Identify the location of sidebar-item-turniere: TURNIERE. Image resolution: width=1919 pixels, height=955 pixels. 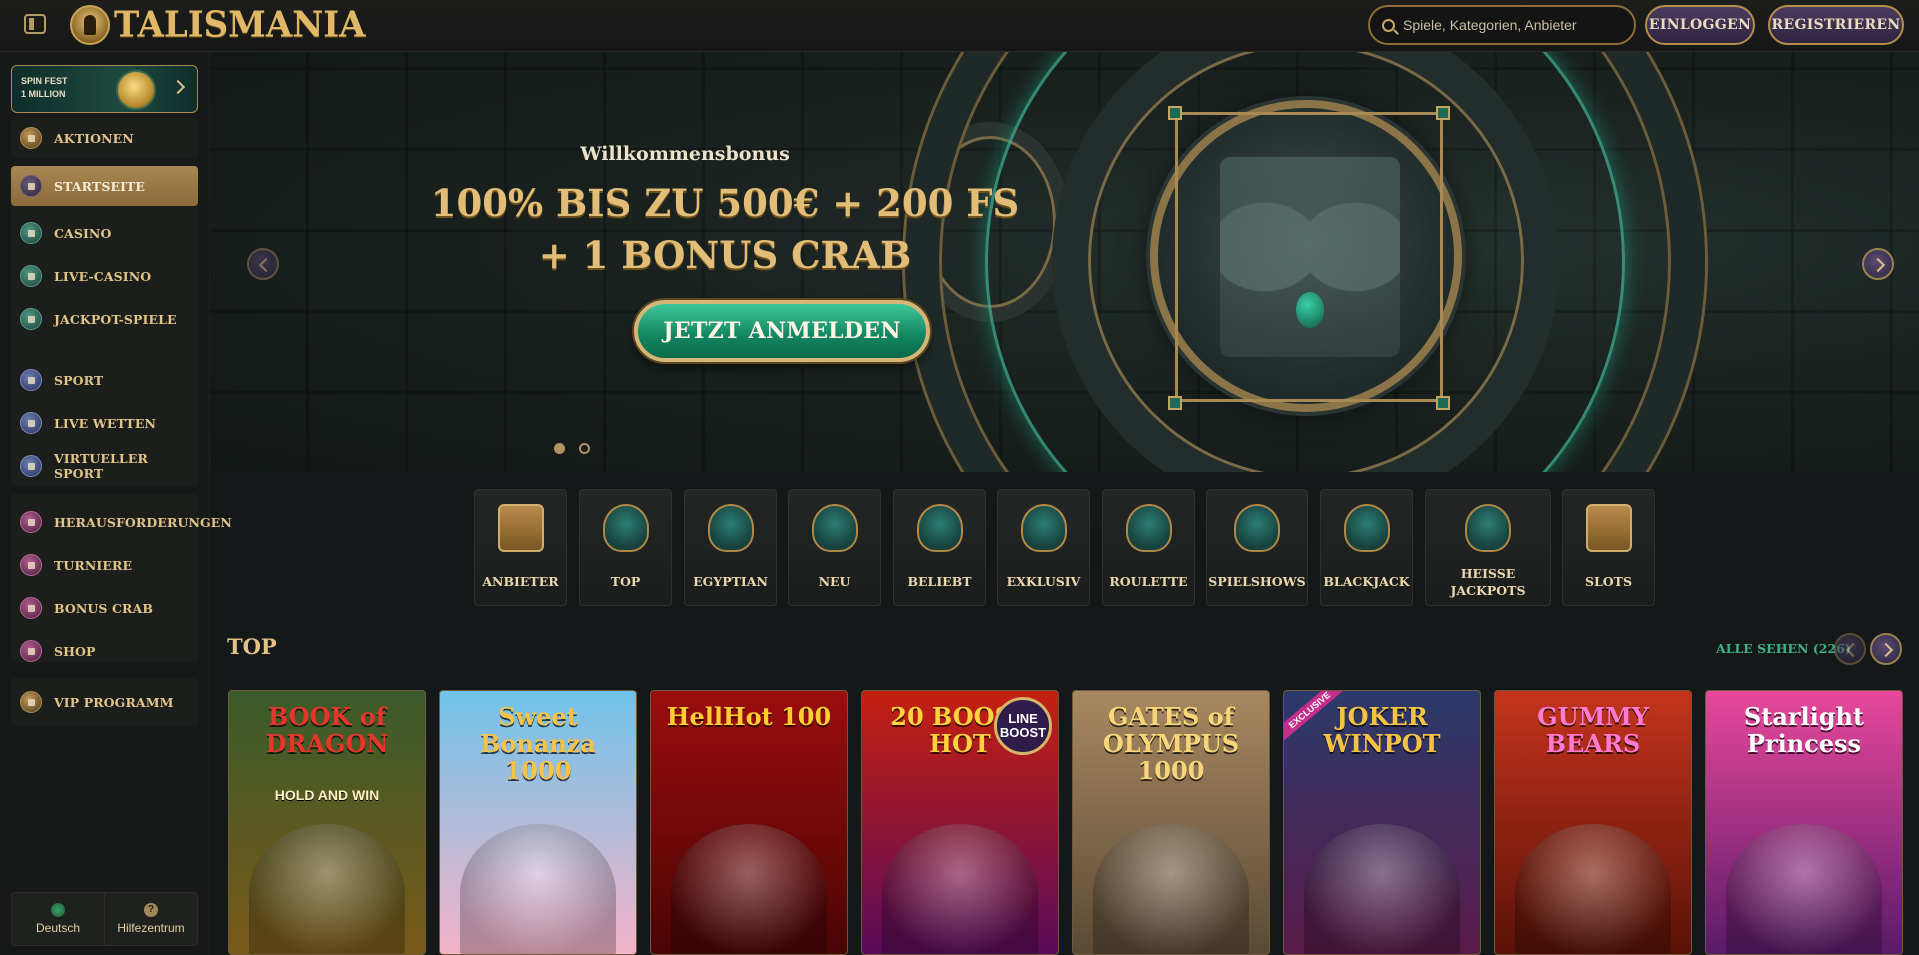
(104, 565).